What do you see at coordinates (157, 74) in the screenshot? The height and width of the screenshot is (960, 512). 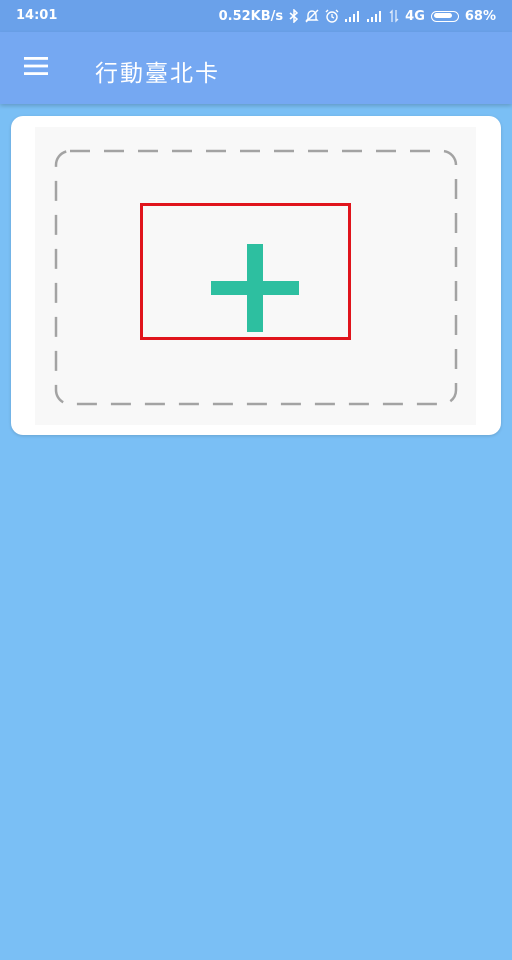 I see `page-title: 行動臺北卡` at bounding box center [157, 74].